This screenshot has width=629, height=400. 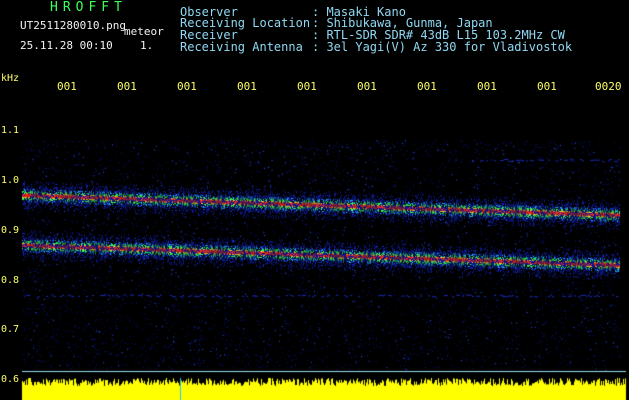 What do you see at coordinates (10, 78) in the screenshot?
I see `y-axis-unit: kHz` at bounding box center [10, 78].